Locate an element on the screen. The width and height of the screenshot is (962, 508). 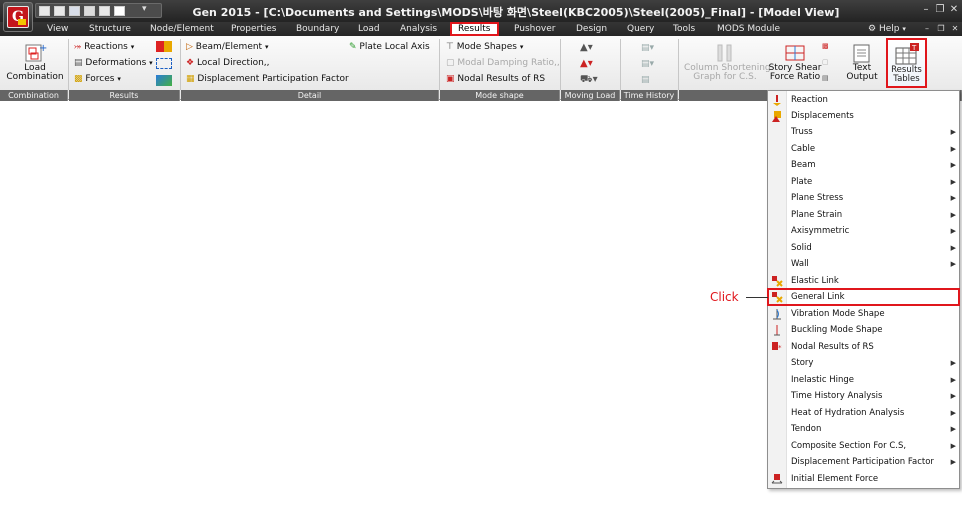
displacement-participation-factor-button: ▦ Displacement Participation Factor is located at coordinates (267, 79).